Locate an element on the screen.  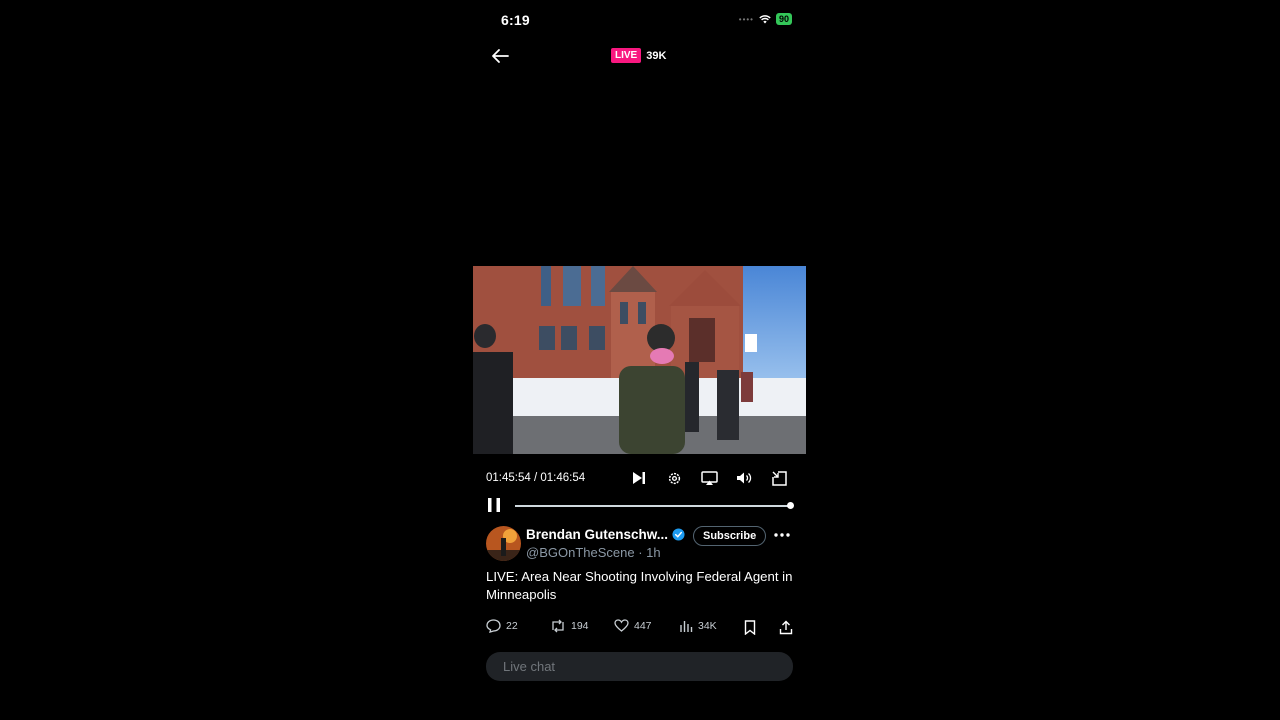
author-handle-row: @BGOnTheScene · 1h is located at coordinates (593, 552).